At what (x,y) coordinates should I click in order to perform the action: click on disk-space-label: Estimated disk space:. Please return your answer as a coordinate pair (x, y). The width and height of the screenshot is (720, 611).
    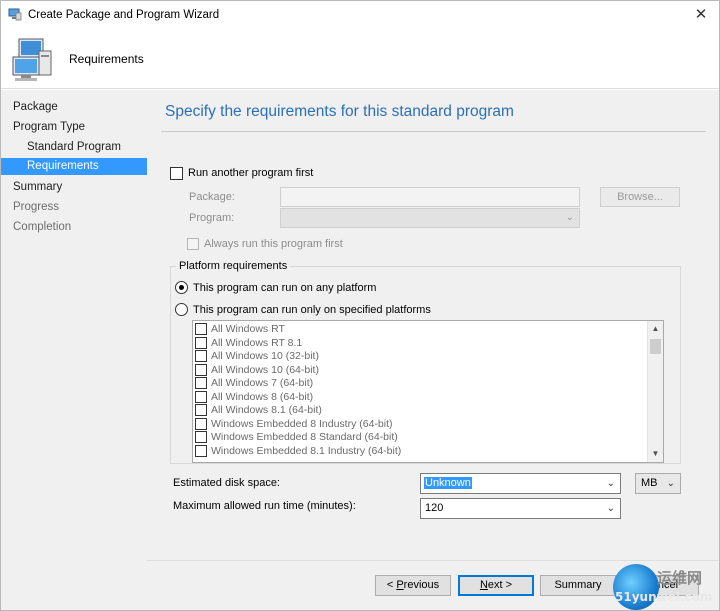
    Looking at the image, I should click on (226, 483).